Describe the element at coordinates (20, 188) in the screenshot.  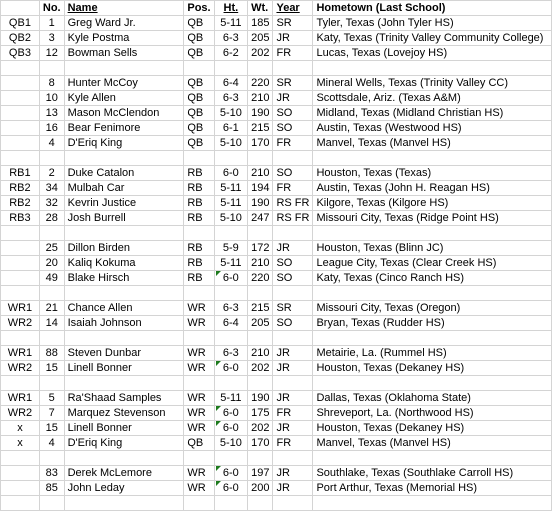
I see `depth-chart-cell: RB2` at that location.